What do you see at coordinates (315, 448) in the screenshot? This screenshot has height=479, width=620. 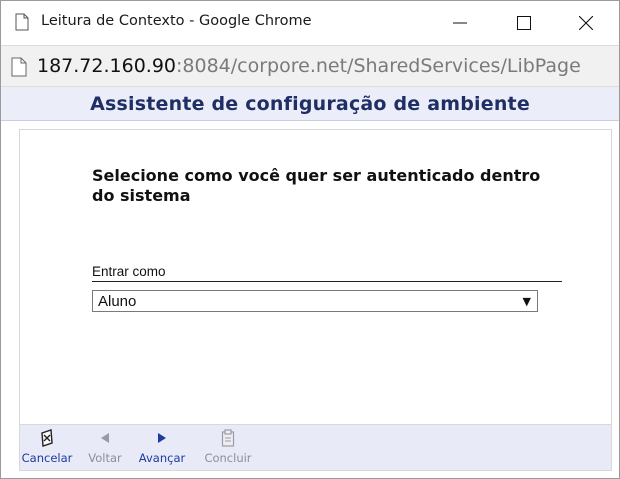 I see `wizard-toolbar: Cancelar Voltar Avançar Concluir` at bounding box center [315, 448].